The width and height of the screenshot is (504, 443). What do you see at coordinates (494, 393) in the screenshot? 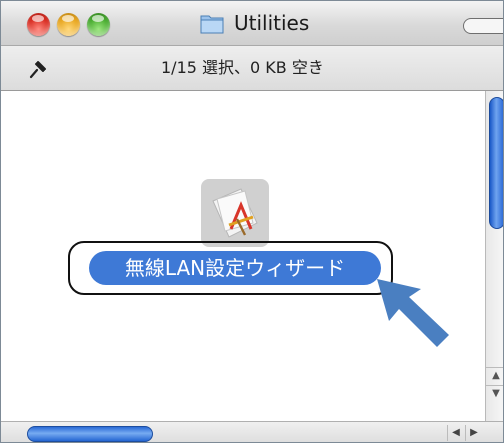
I see `scroll-down-arrow-icon: ▼` at bounding box center [494, 393].